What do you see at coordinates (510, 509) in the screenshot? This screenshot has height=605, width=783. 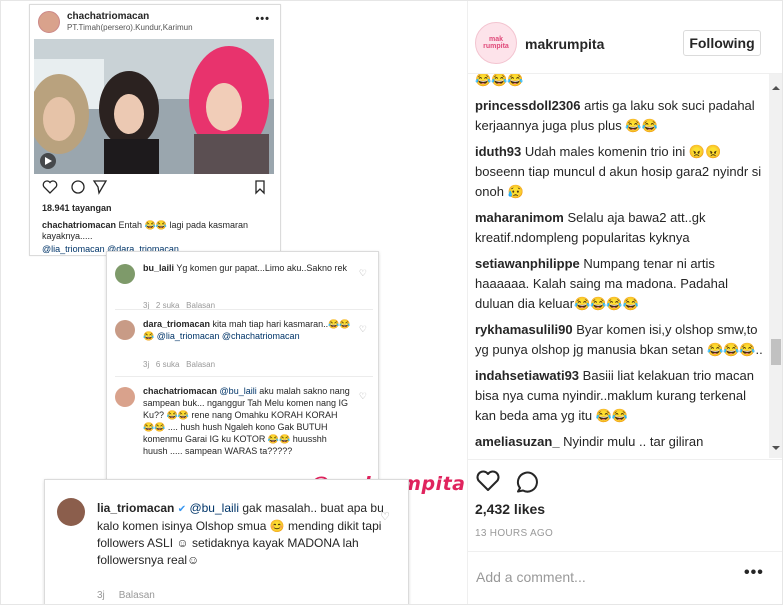 I see `likes-count: 2,432 likes` at bounding box center [510, 509].